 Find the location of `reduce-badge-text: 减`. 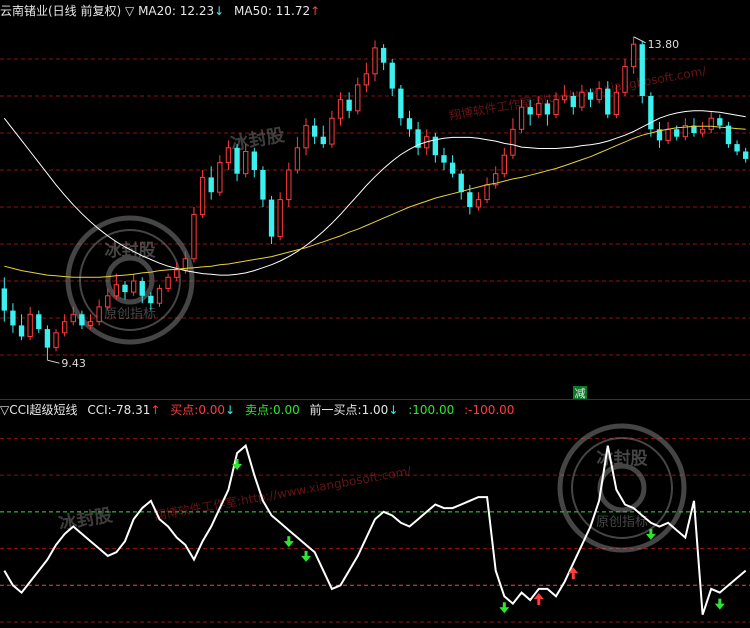

reduce-badge-text: 减 is located at coordinates (580, 393).